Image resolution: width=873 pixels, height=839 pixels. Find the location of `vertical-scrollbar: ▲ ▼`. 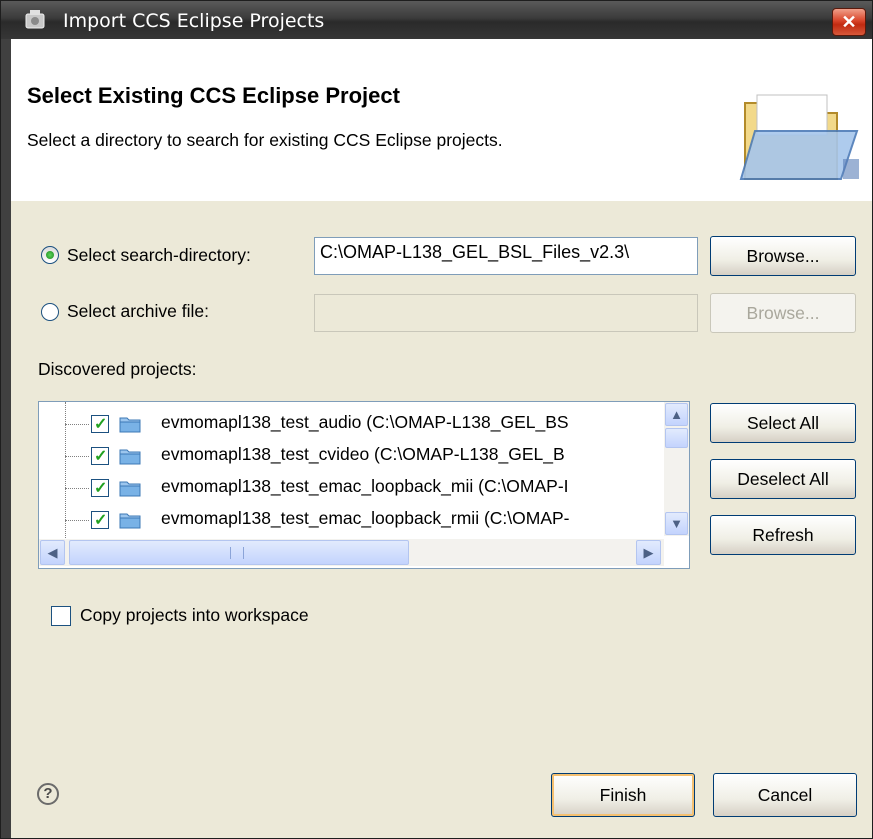

vertical-scrollbar: ▲ ▼ is located at coordinates (676, 469).